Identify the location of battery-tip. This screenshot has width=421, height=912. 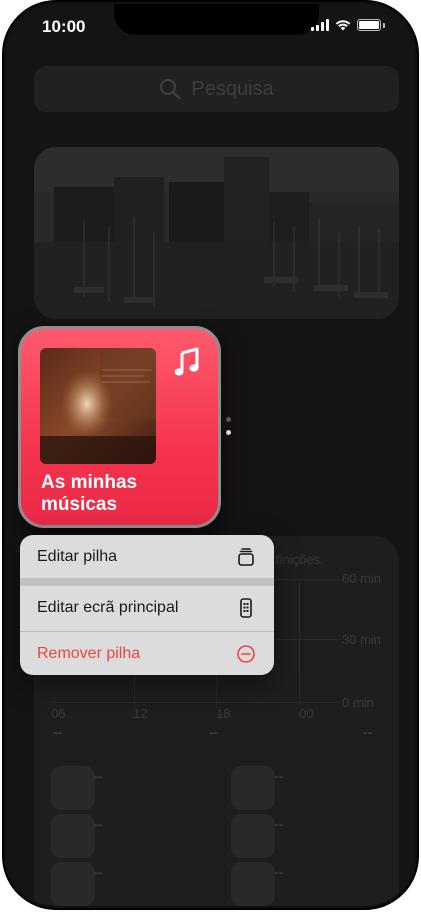
(384, 25).